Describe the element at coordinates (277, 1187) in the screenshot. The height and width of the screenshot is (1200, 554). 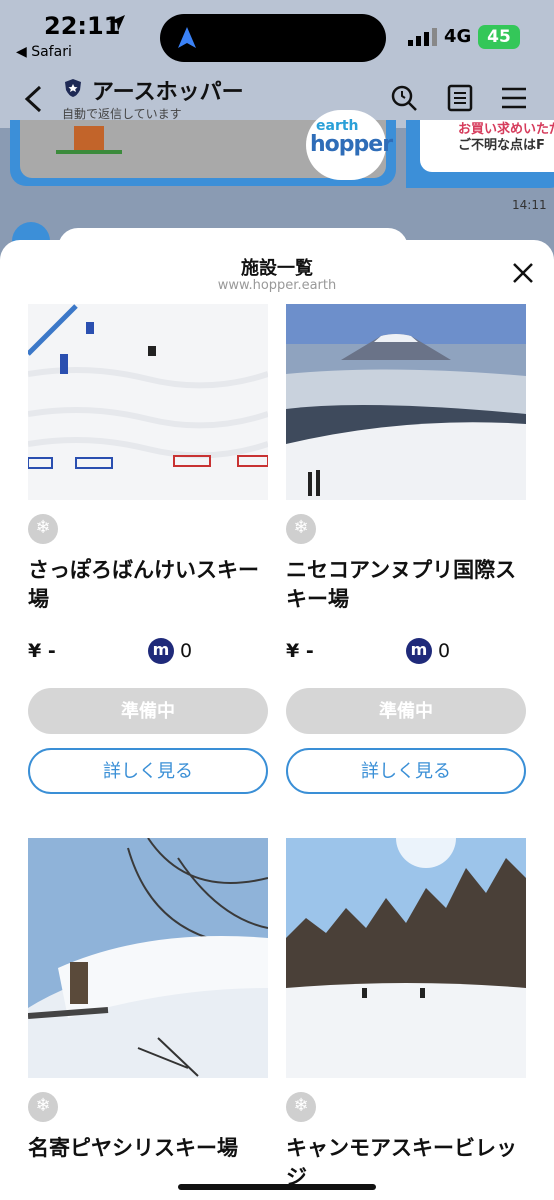
I see `home-indicator` at that location.